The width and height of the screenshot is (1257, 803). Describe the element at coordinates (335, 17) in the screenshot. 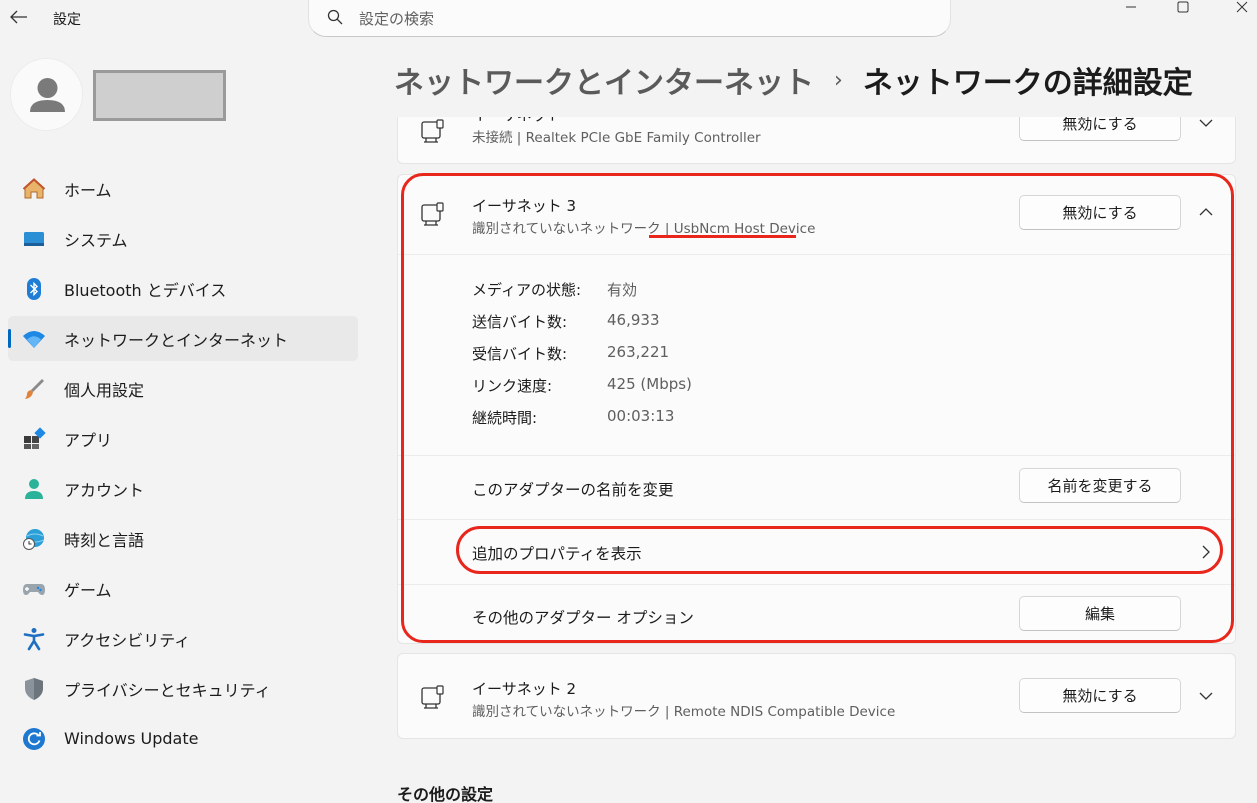

I see `search-icon` at that location.